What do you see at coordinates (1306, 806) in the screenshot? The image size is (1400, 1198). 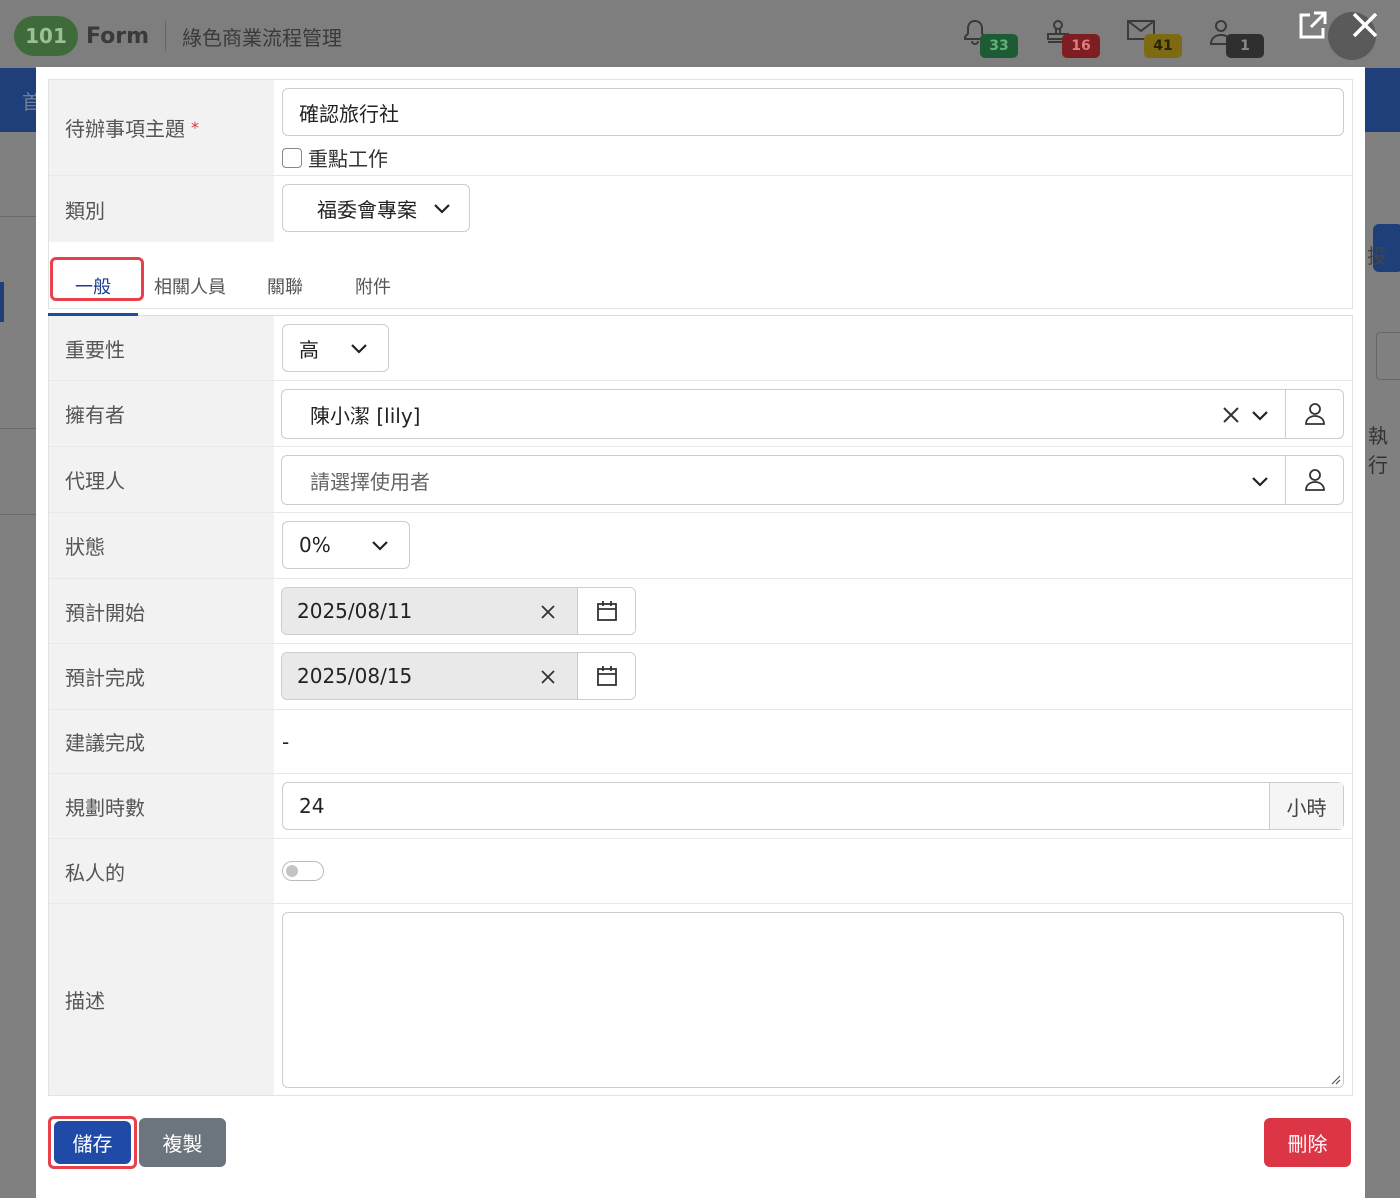 I see `hours-unit: 小時` at bounding box center [1306, 806].